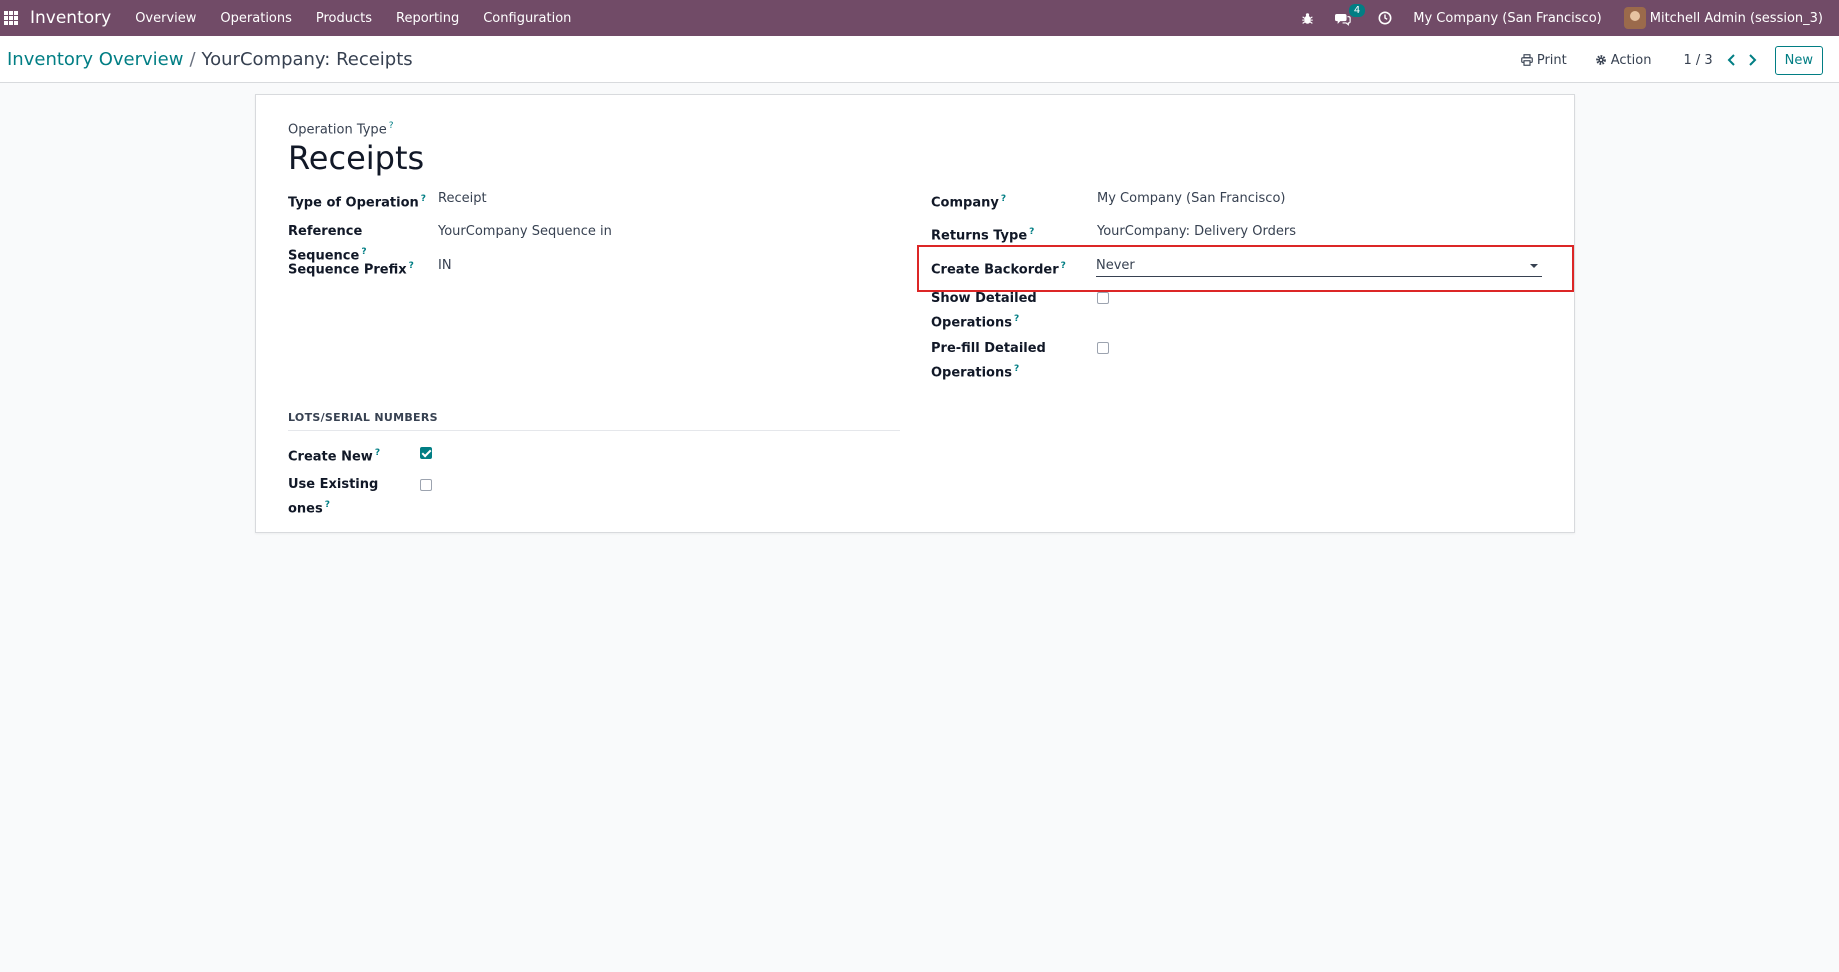  What do you see at coordinates (357, 202) in the screenshot?
I see `type-of-operation-label: Type of Operation?` at bounding box center [357, 202].